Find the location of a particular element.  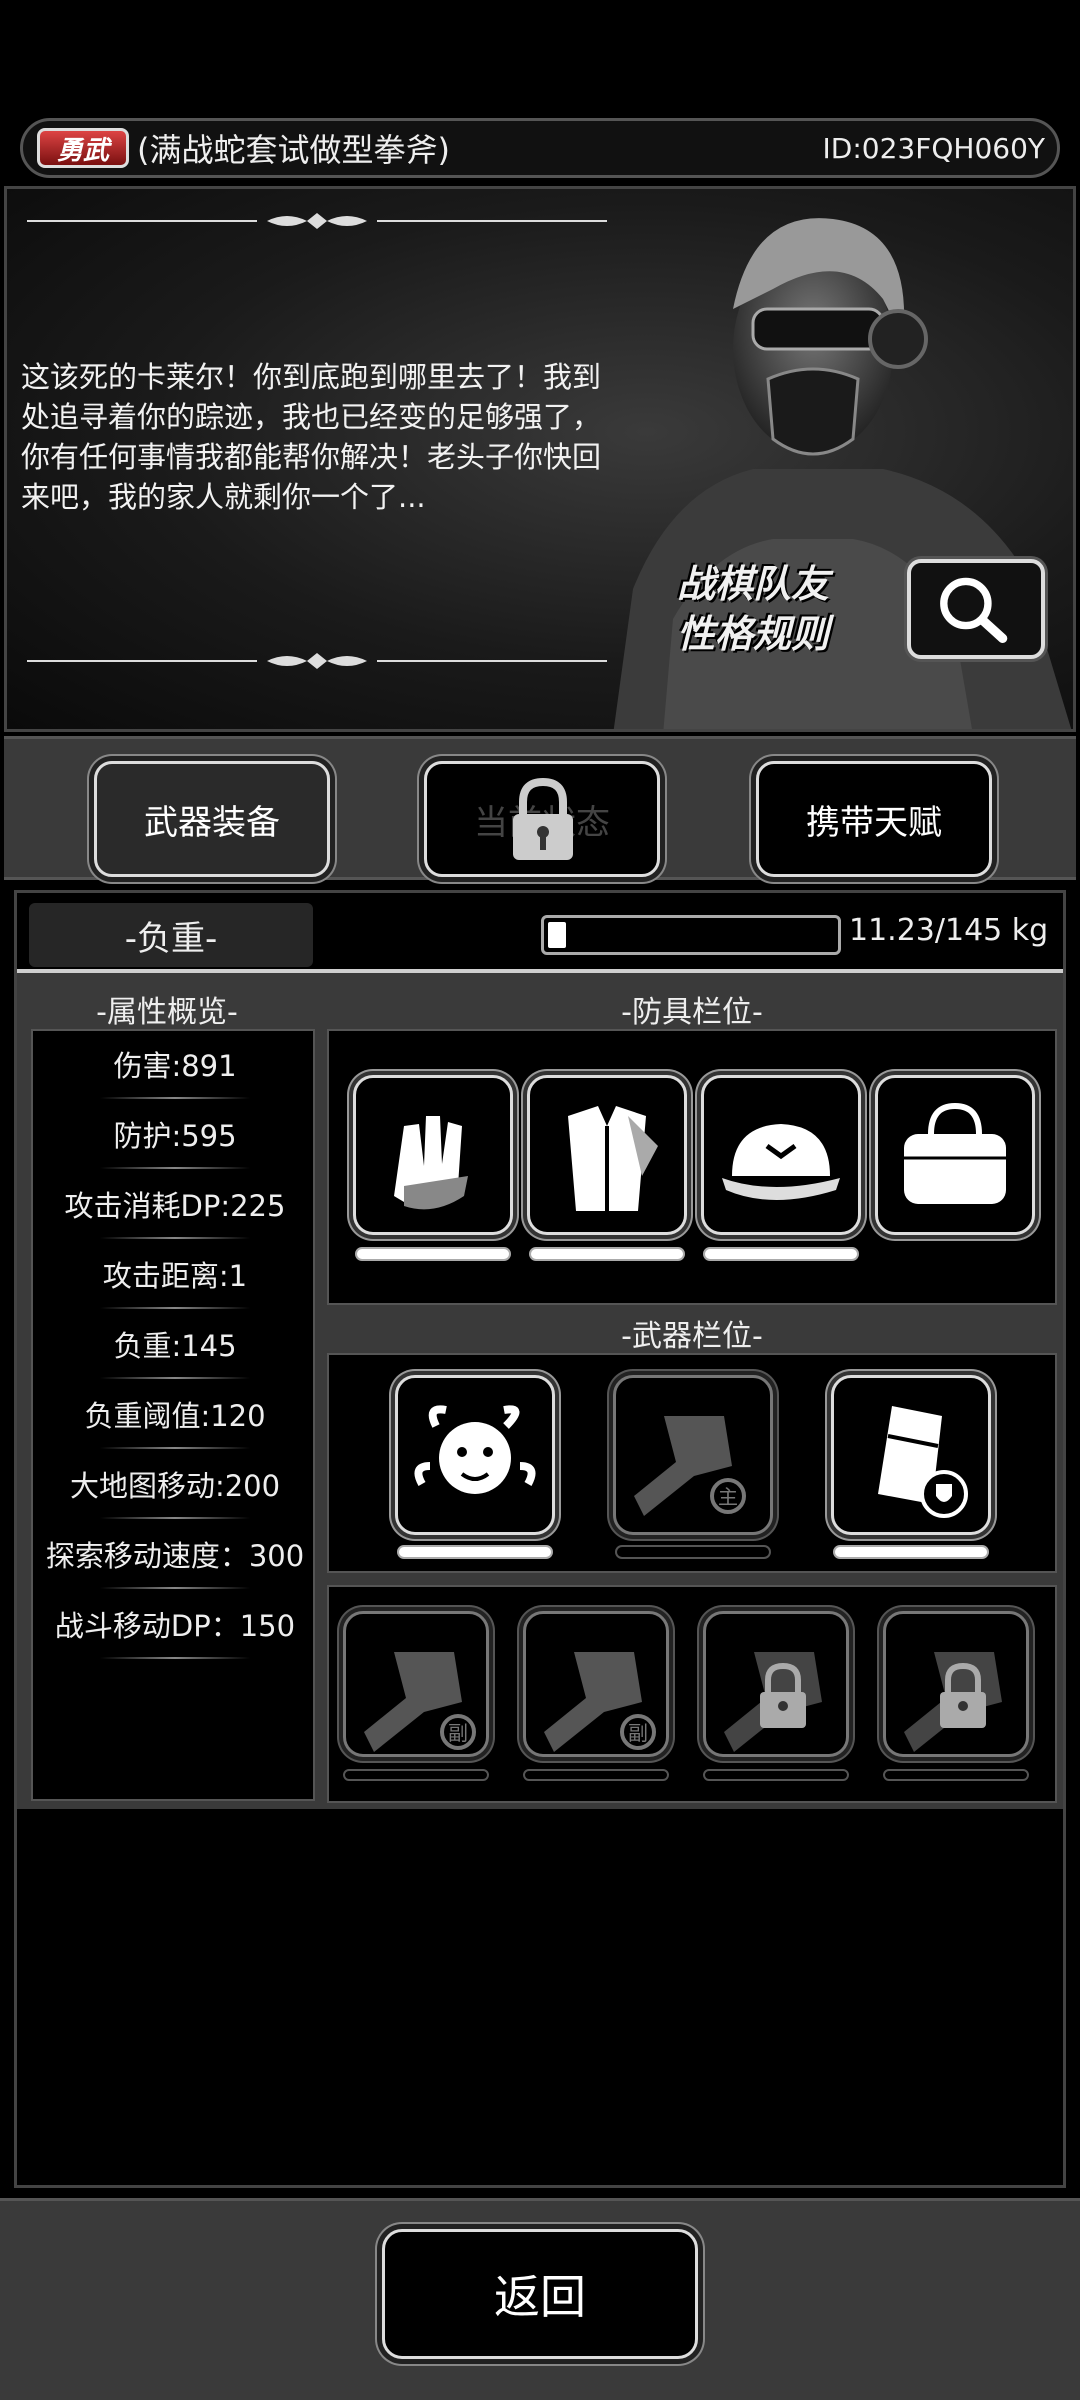

tab-current-state: 当前状态 is located at coordinates (542, 819).